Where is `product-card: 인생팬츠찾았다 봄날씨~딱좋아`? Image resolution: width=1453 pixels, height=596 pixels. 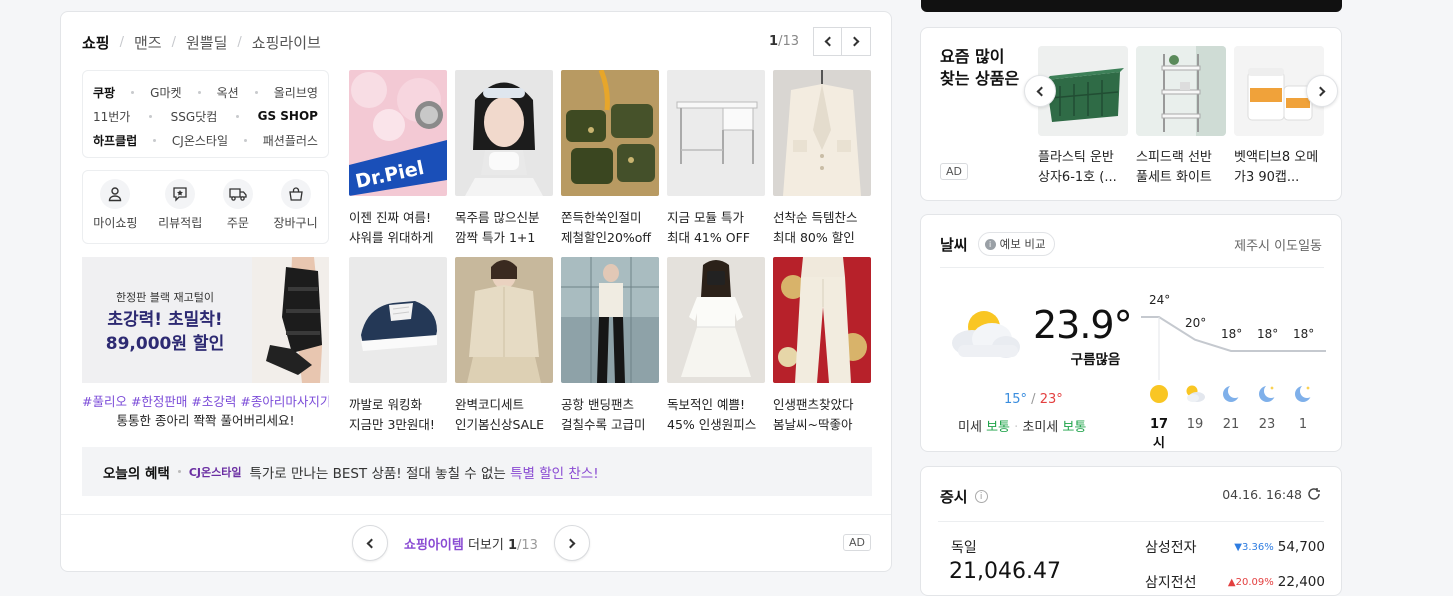 product-card: 인생팬츠찾았다 봄날씨~딱좋아 is located at coordinates (822, 346).